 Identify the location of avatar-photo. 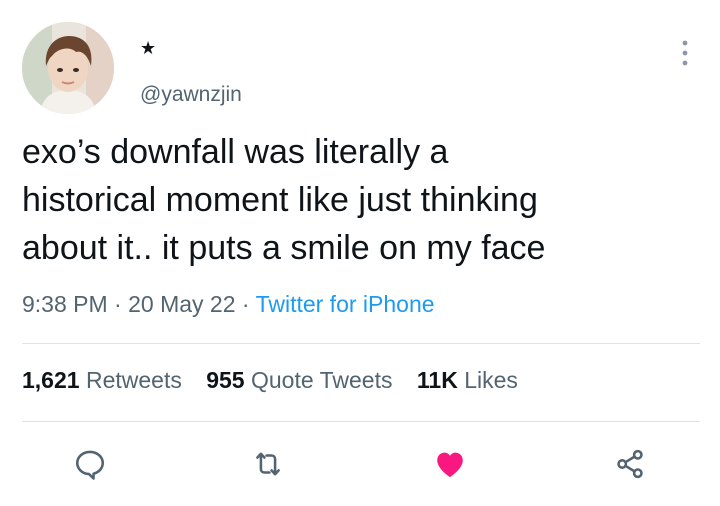
(68, 68).